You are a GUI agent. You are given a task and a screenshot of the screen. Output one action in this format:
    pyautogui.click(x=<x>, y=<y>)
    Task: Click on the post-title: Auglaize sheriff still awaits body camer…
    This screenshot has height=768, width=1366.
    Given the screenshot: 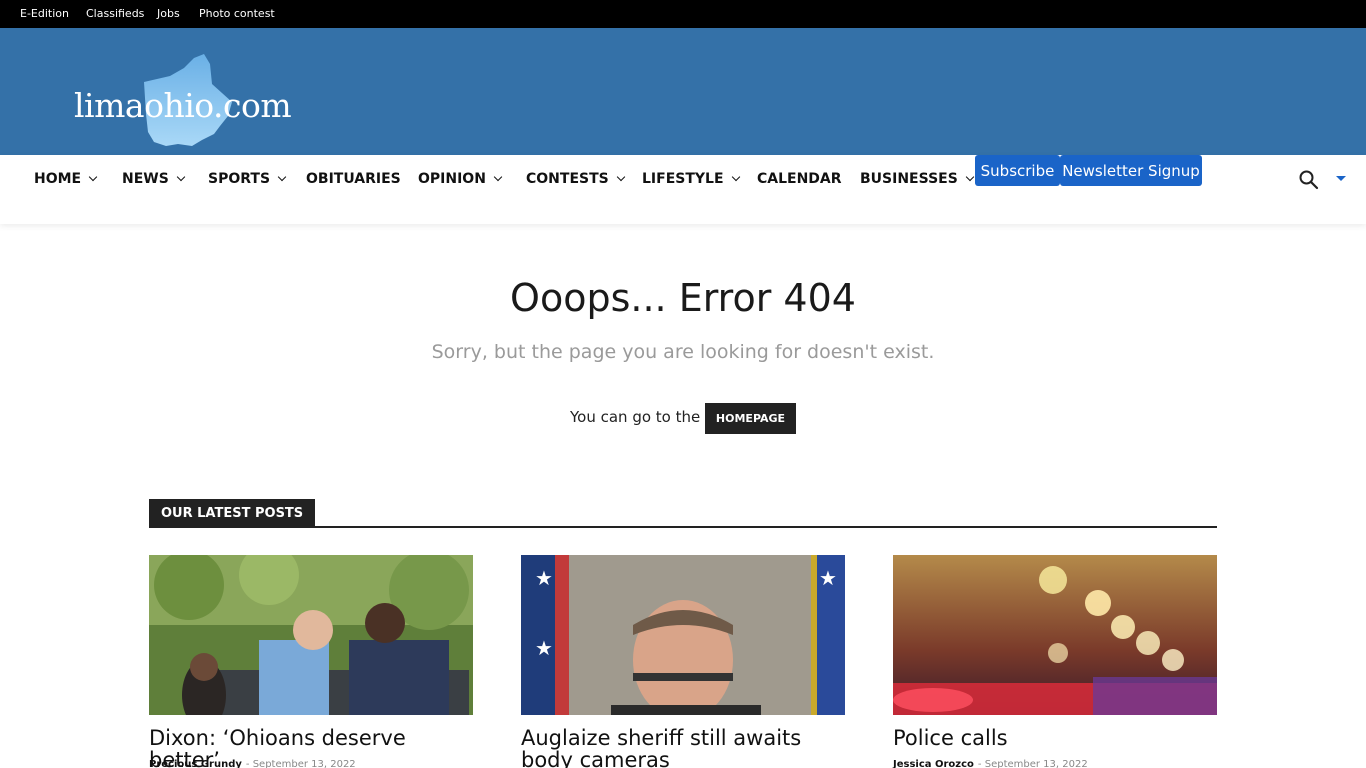 What is the action you would take?
    pyautogui.click(x=683, y=747)
    